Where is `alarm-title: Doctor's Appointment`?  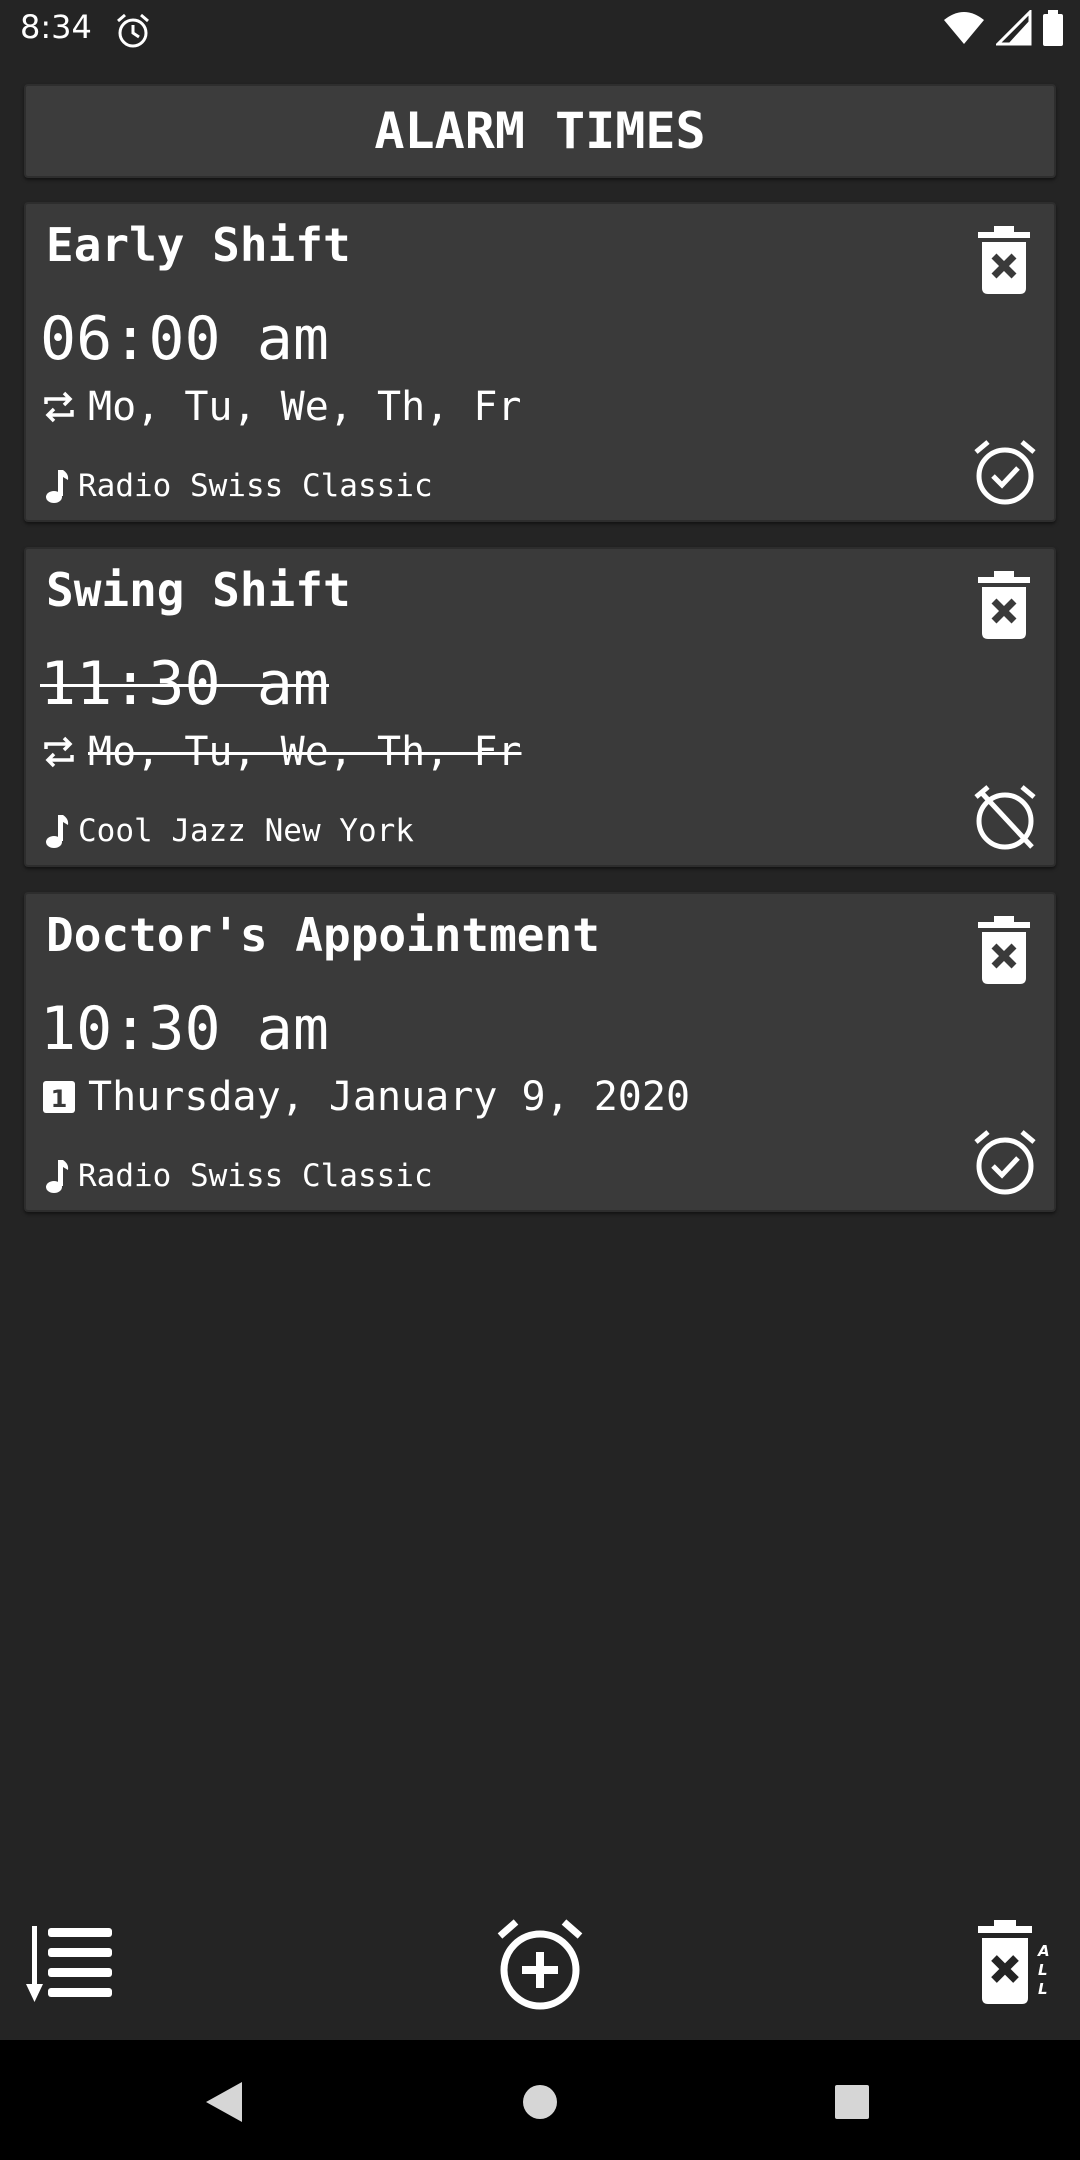
alarm-title: Doctor's Appointment is located at coordinates (323, 935).